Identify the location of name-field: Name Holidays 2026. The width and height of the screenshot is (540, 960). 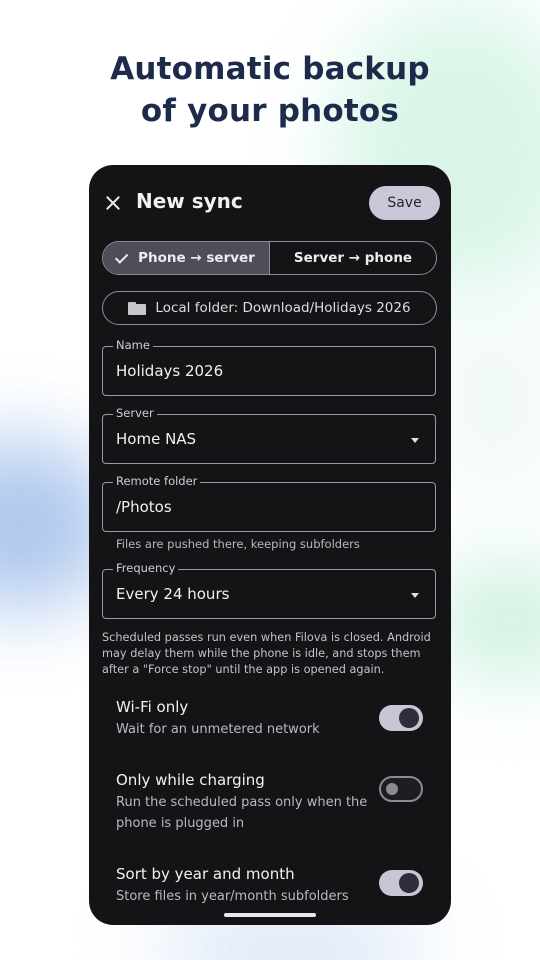
(269, 367).